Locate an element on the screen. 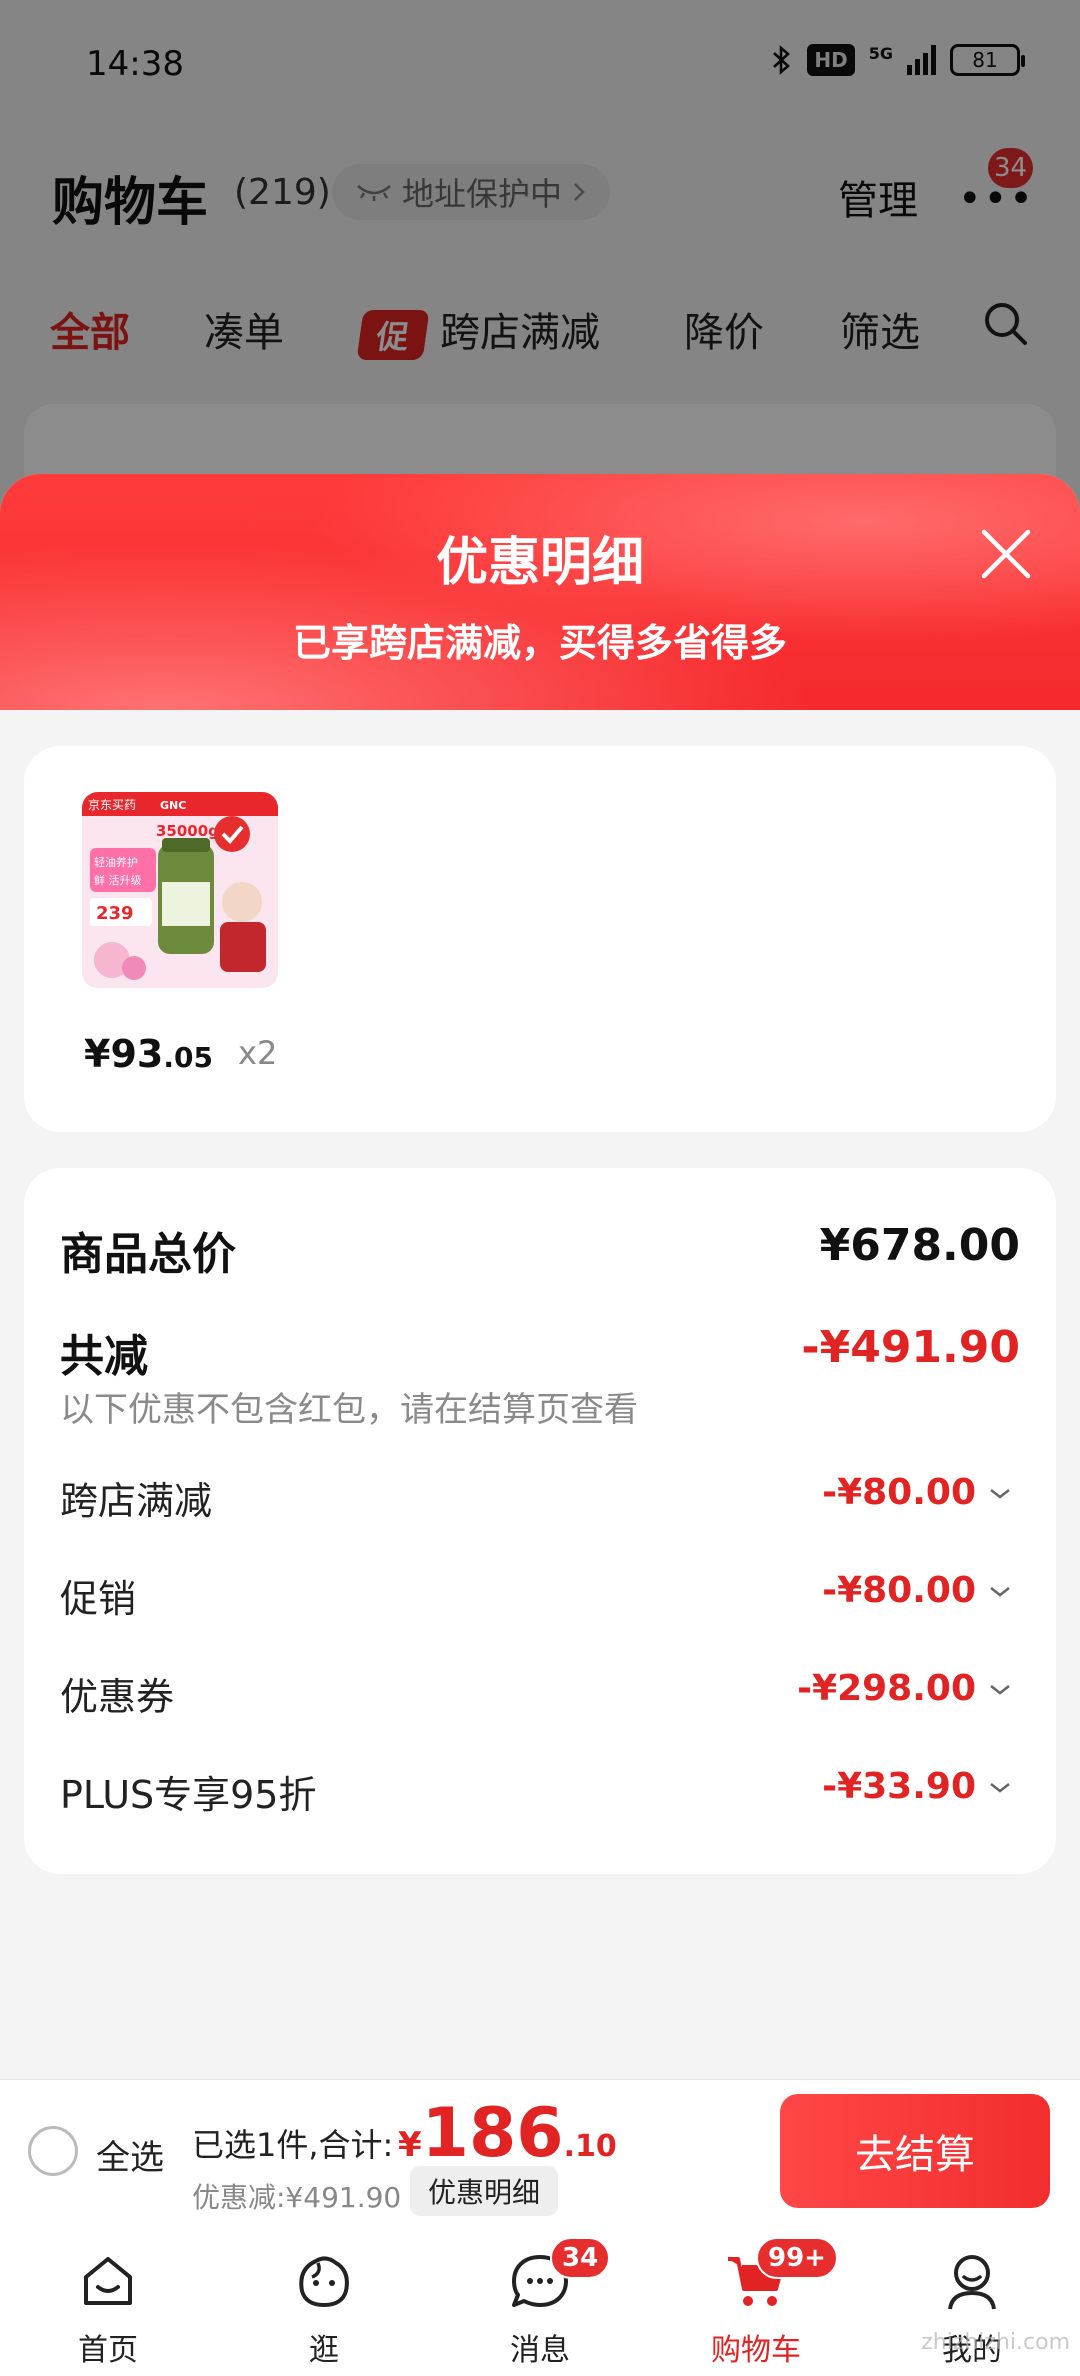 The image size is (1080, 2376). nav-label: 逛 is located at coordinates (324, 2350).